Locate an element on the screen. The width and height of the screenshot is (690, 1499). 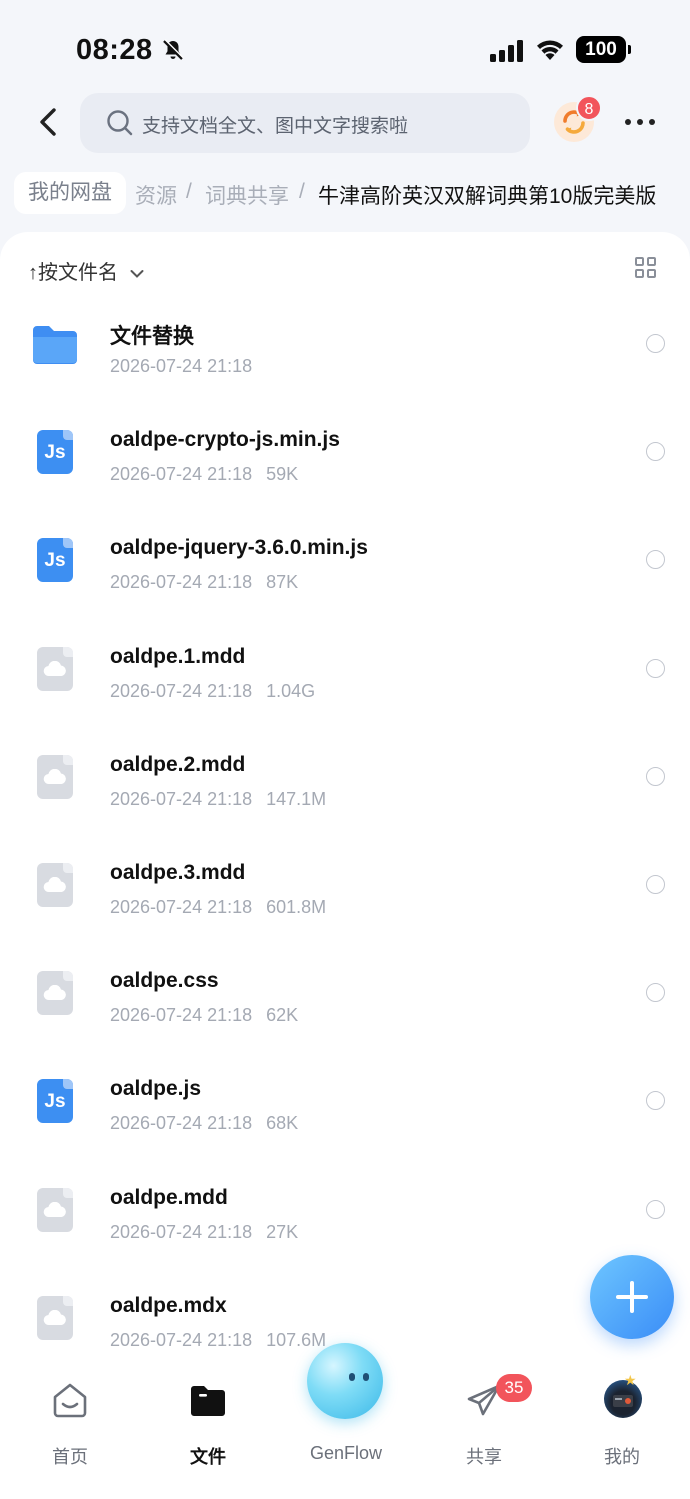
file-name: 文件替换 is located at coordinates (152, 336).